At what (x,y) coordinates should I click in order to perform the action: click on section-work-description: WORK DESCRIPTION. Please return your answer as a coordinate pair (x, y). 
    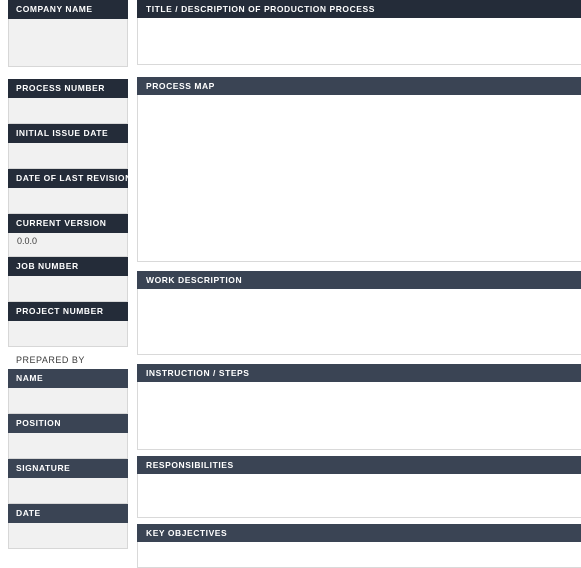
    Looking at the image, I should click on (359, 313).